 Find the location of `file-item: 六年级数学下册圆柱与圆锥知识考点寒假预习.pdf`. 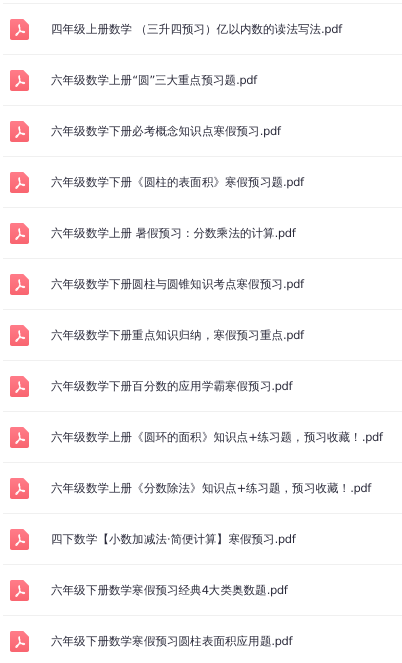

file-item: 六年级数学下册圆柱与圆锥知识考点寒假预习.pdf is located at coordinates (202, 284).